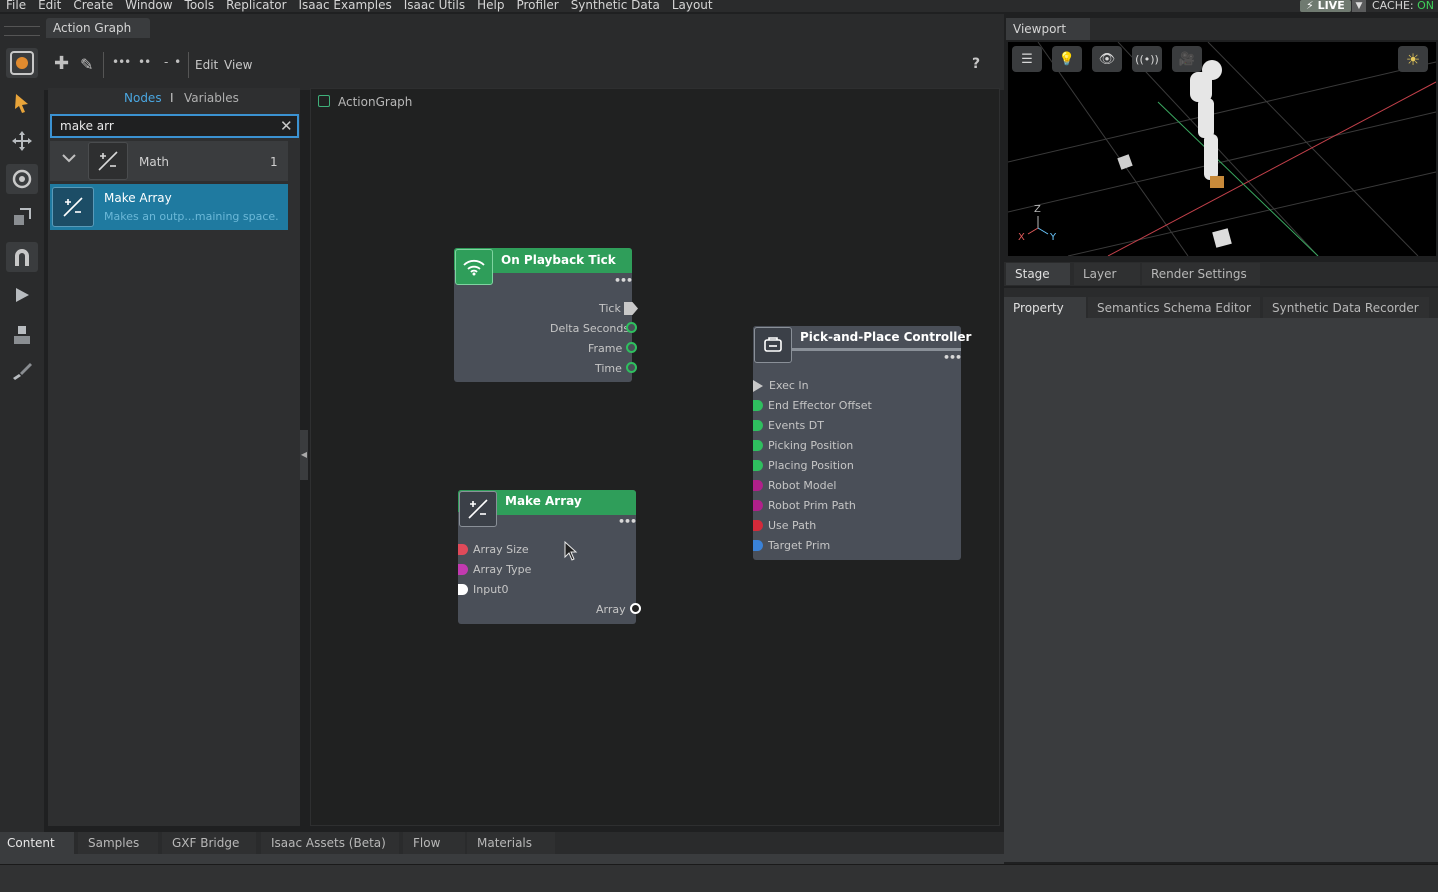 This screenshot has width=1438, height=892. What do you see at coordinates (773, 345) in the screenshot?
I see `controller-icon` at bounding box center [773, 345].